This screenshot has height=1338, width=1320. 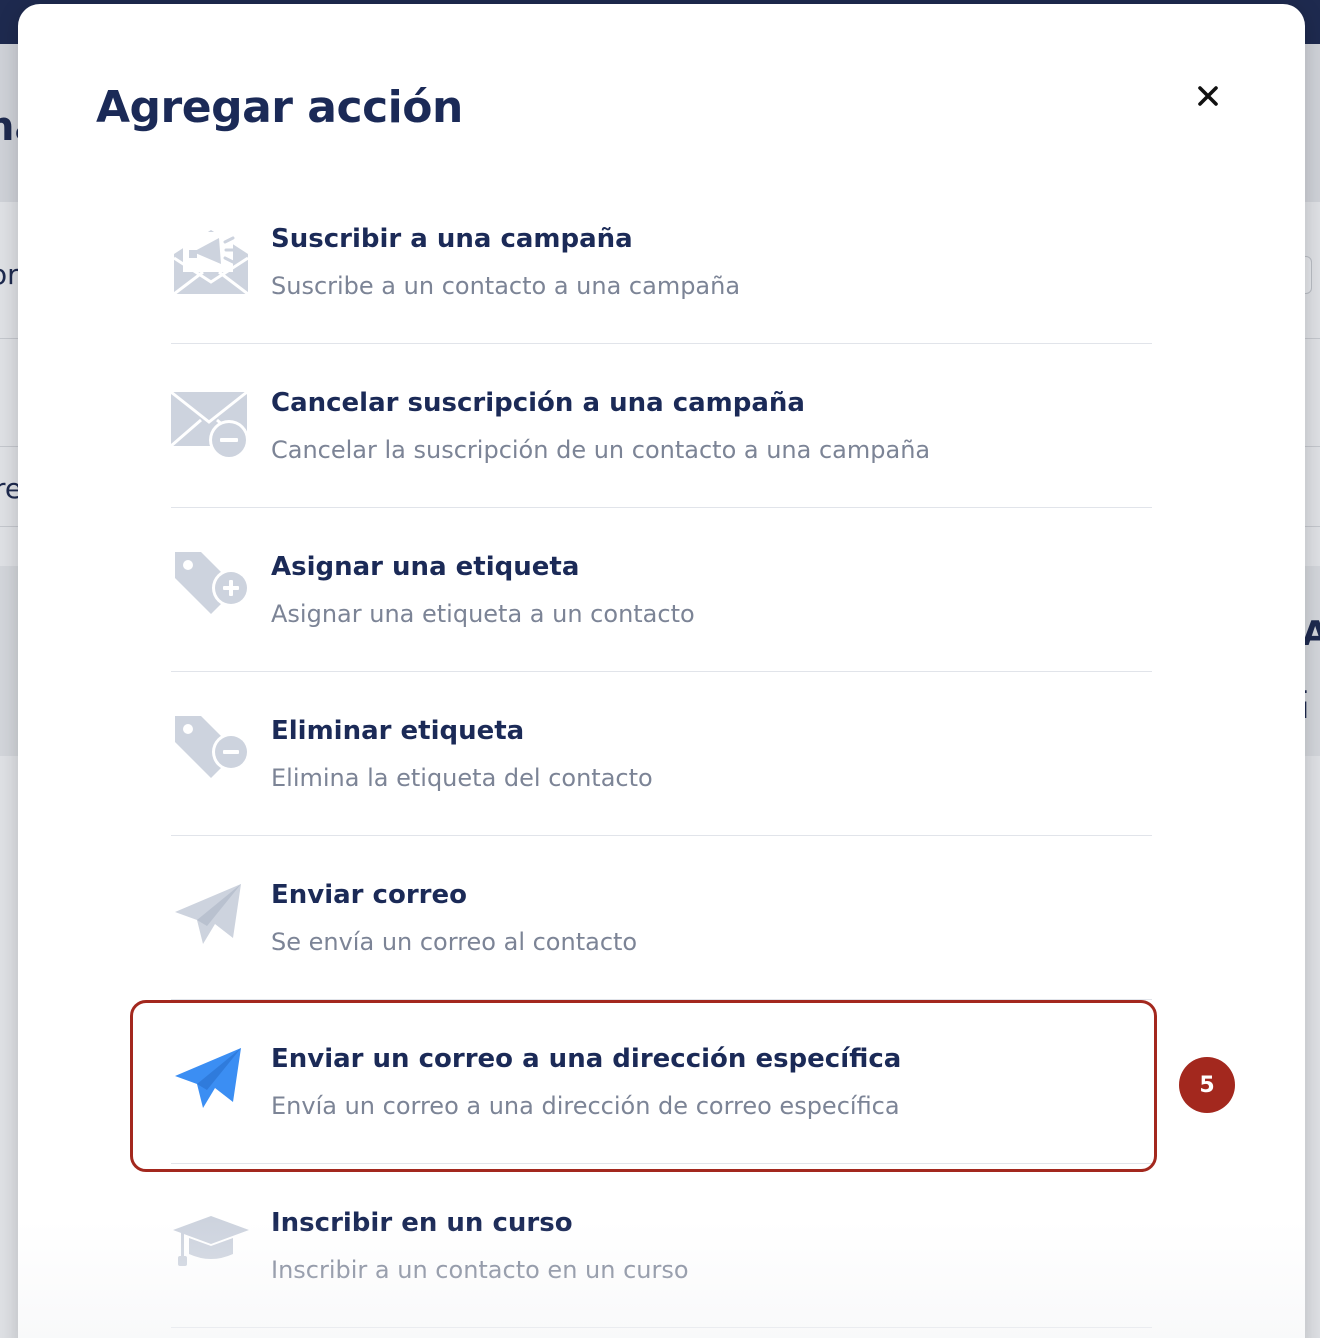 What do you see at coordinates (211, 422) in the screenshot?
I see `envelope-minus-icon` at bounding box center [211, 422].